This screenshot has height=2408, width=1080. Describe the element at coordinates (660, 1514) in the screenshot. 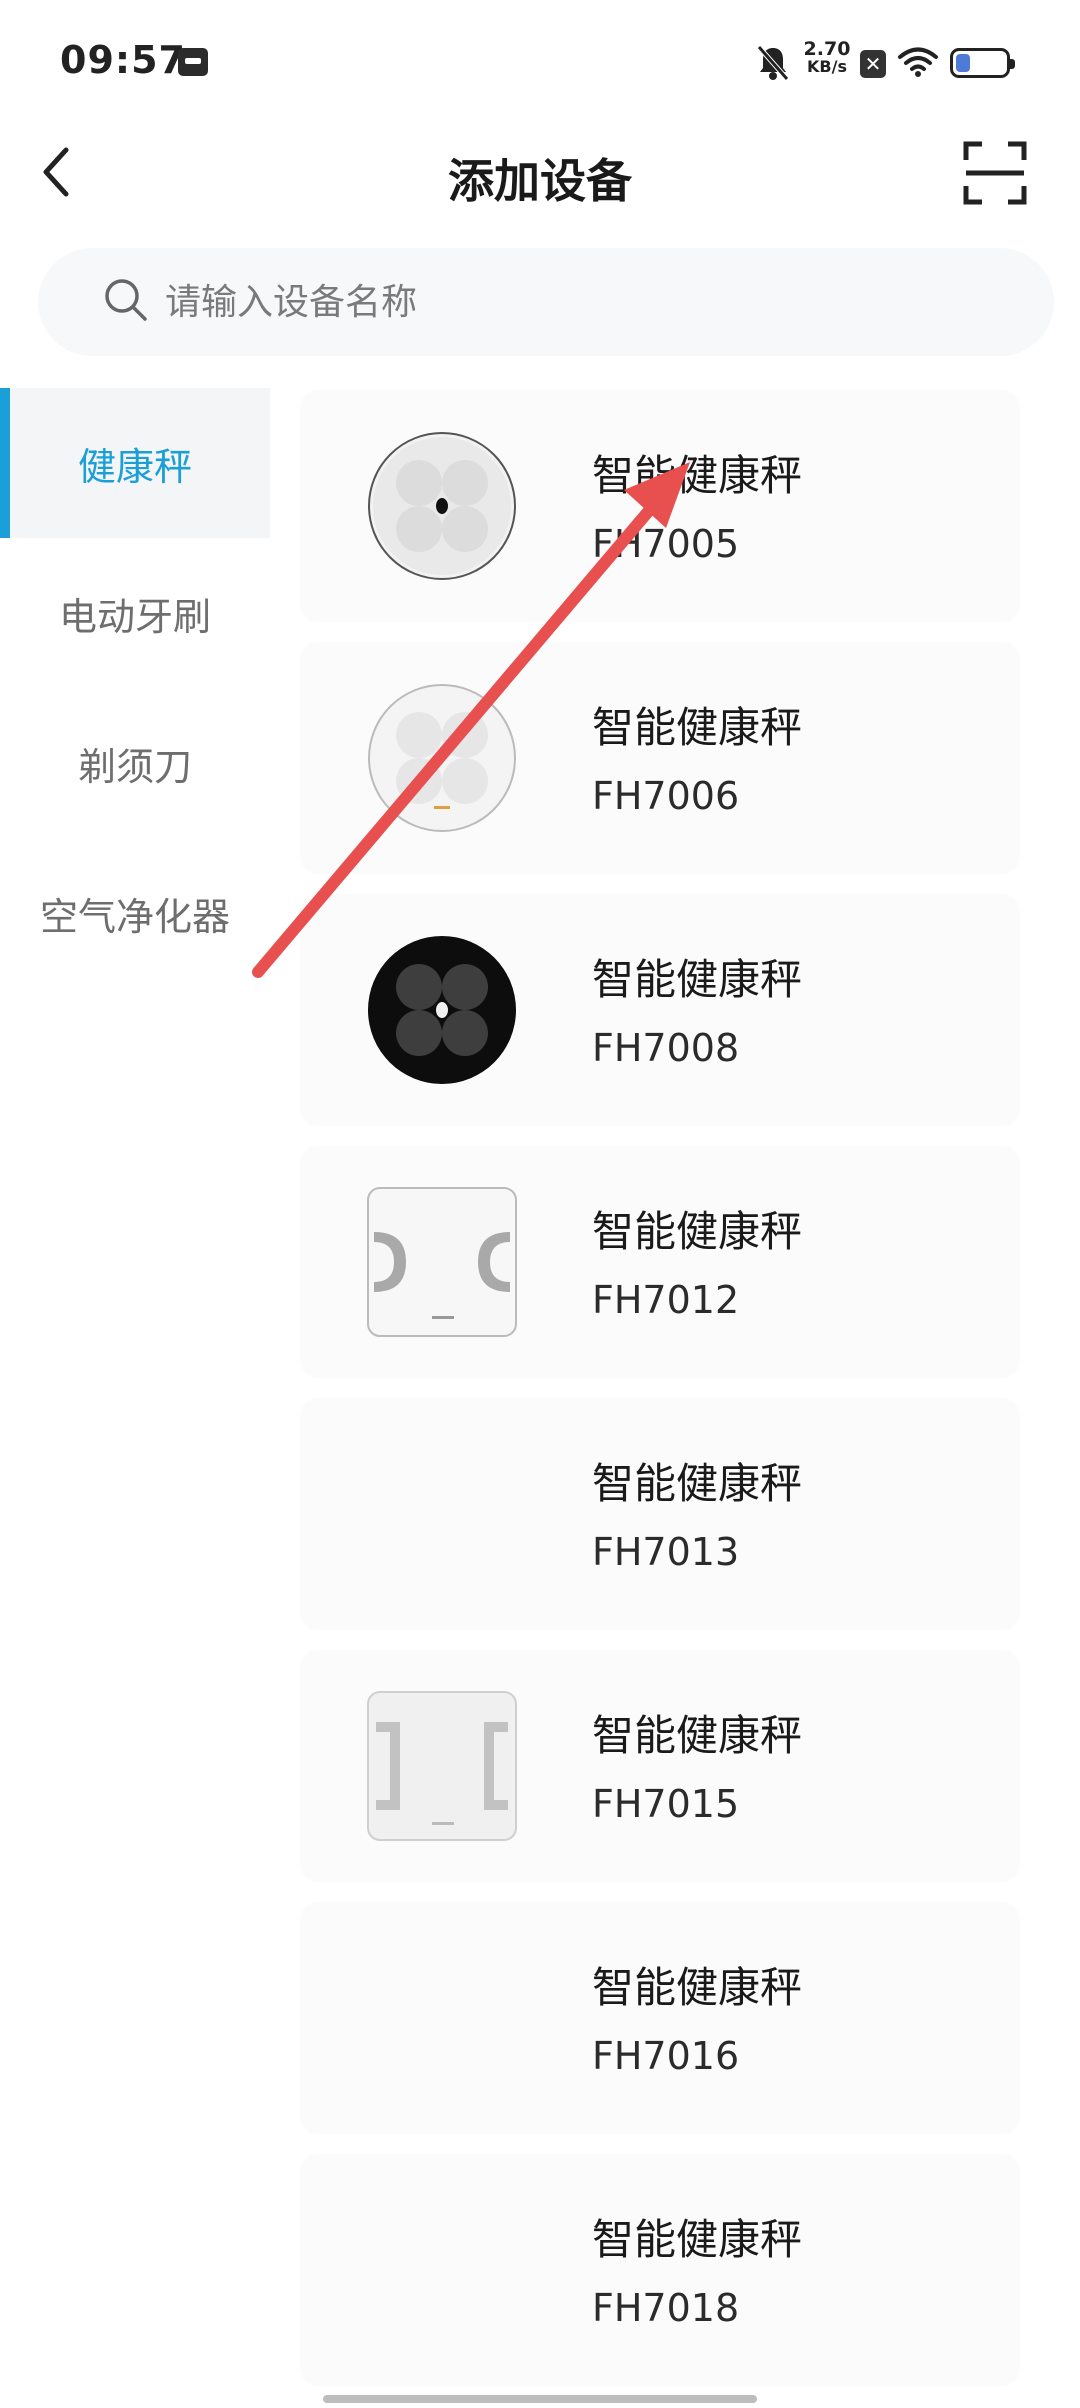

I see `device-card: 智能健康秤 FH7013` at that location.